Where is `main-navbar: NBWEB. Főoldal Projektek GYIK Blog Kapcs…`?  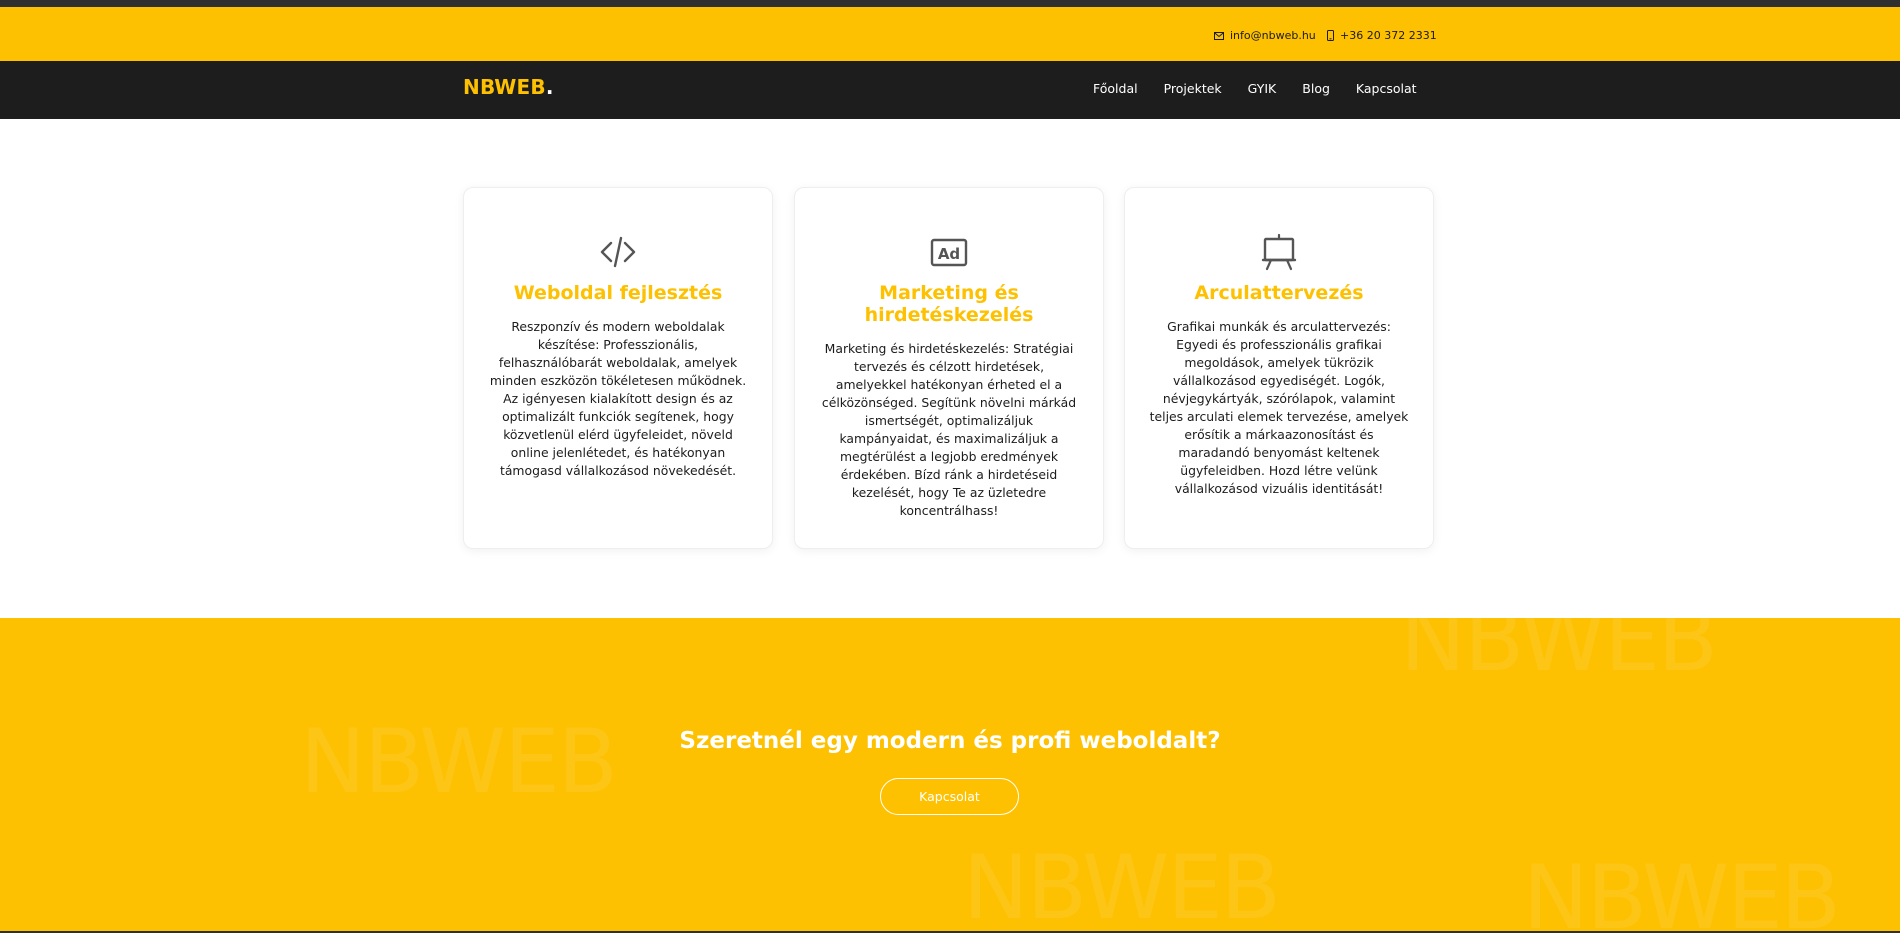
main-navbar: NBWEB. Főoldal Projektek GYIK Blog Kapcs… is located at coordinates (950, 90).